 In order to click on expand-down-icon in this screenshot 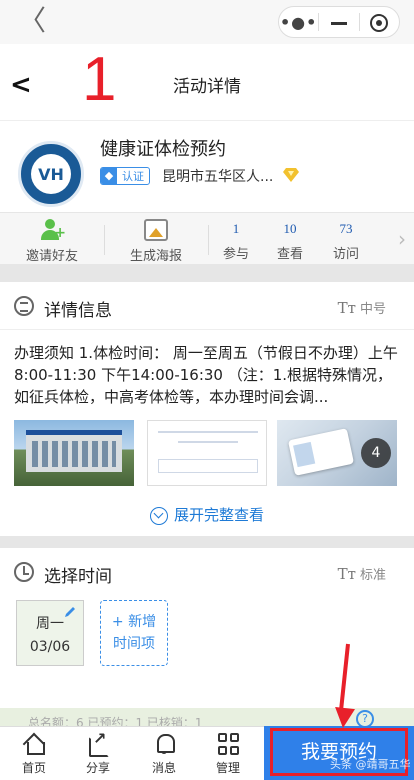, I will do `click(158, 515)`.